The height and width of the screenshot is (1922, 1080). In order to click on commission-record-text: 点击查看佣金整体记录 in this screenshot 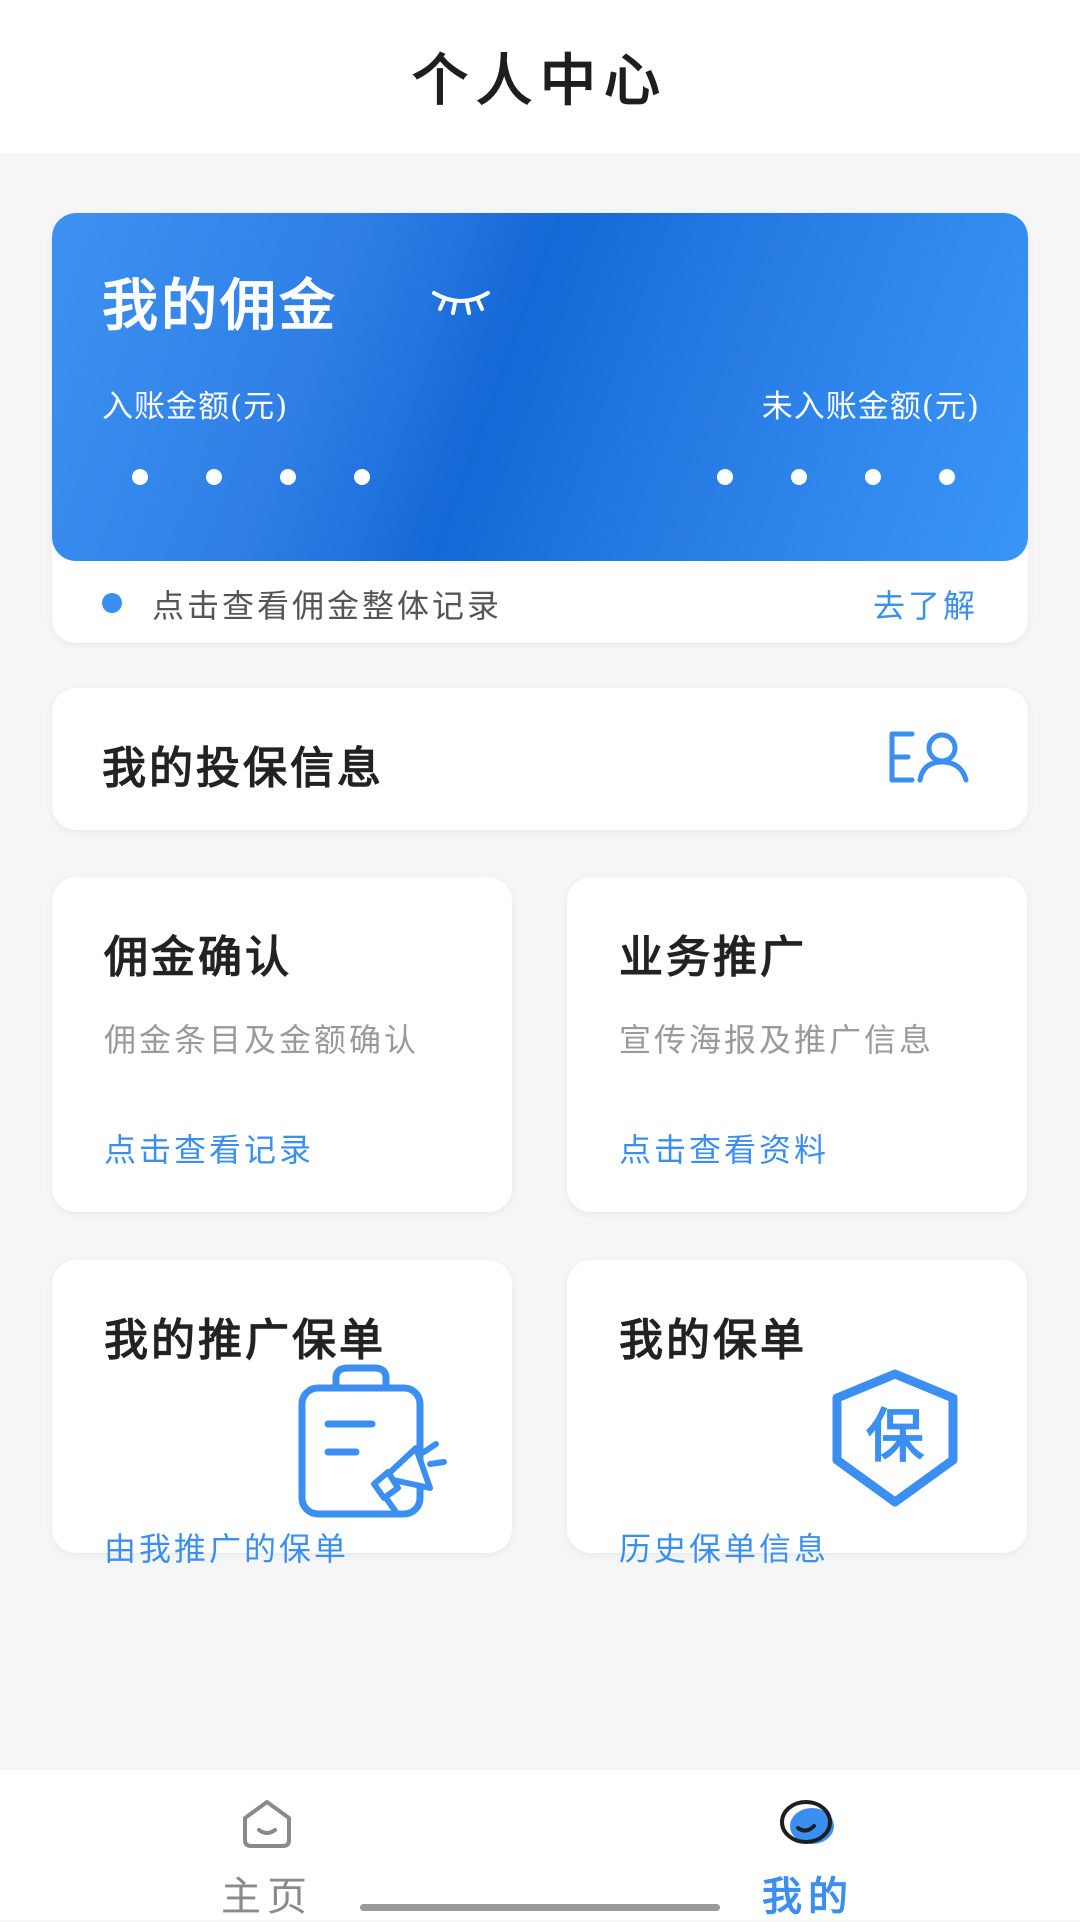, I will do `click(327, 606)`.